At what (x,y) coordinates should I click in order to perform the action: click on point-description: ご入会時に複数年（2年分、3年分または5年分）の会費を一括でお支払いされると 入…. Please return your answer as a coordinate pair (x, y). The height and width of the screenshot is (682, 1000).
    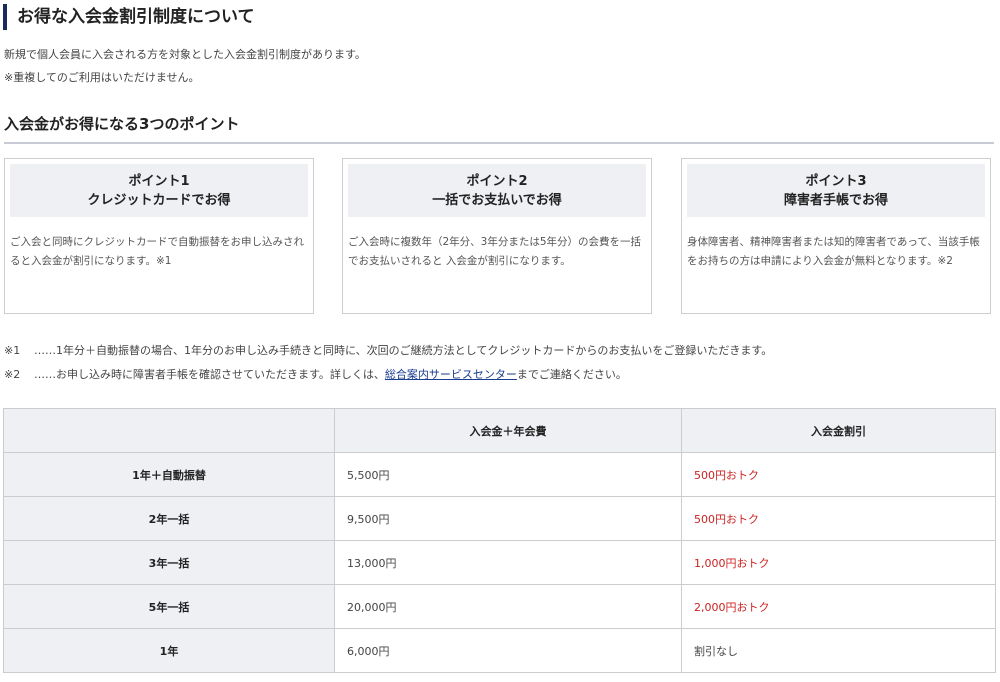
    Looking at the image, I should click on (495, 251).